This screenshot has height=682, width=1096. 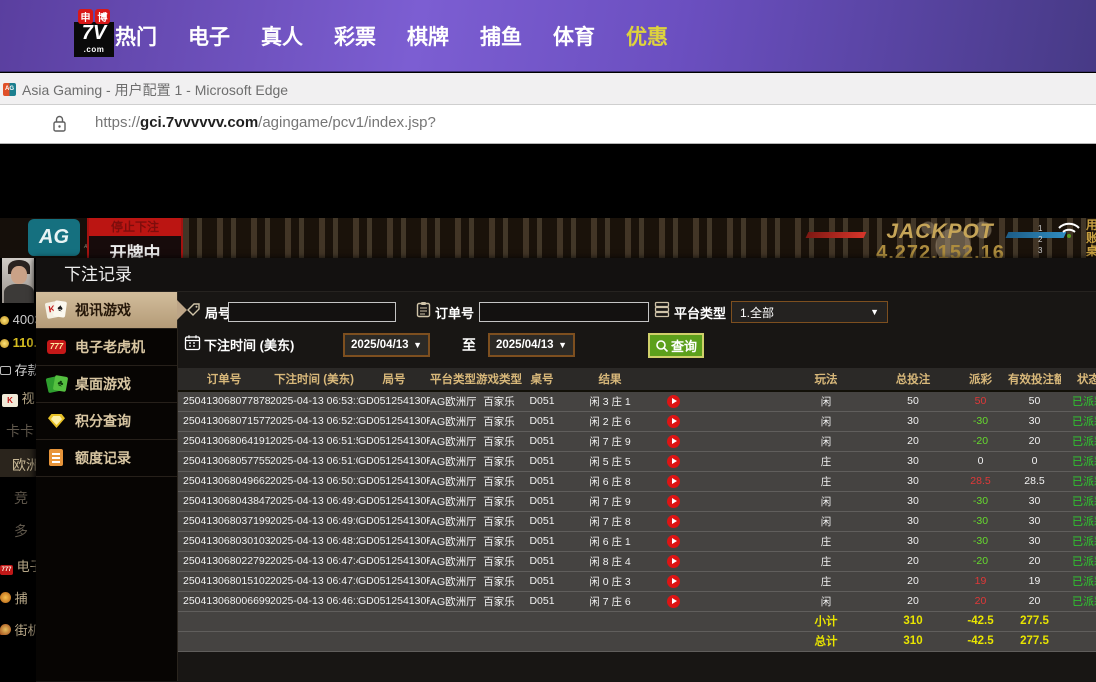 What do you see at coordinates (21, 498) in the screenshot?
I see `sport-item: 竞` at bounding box center [21, 498].